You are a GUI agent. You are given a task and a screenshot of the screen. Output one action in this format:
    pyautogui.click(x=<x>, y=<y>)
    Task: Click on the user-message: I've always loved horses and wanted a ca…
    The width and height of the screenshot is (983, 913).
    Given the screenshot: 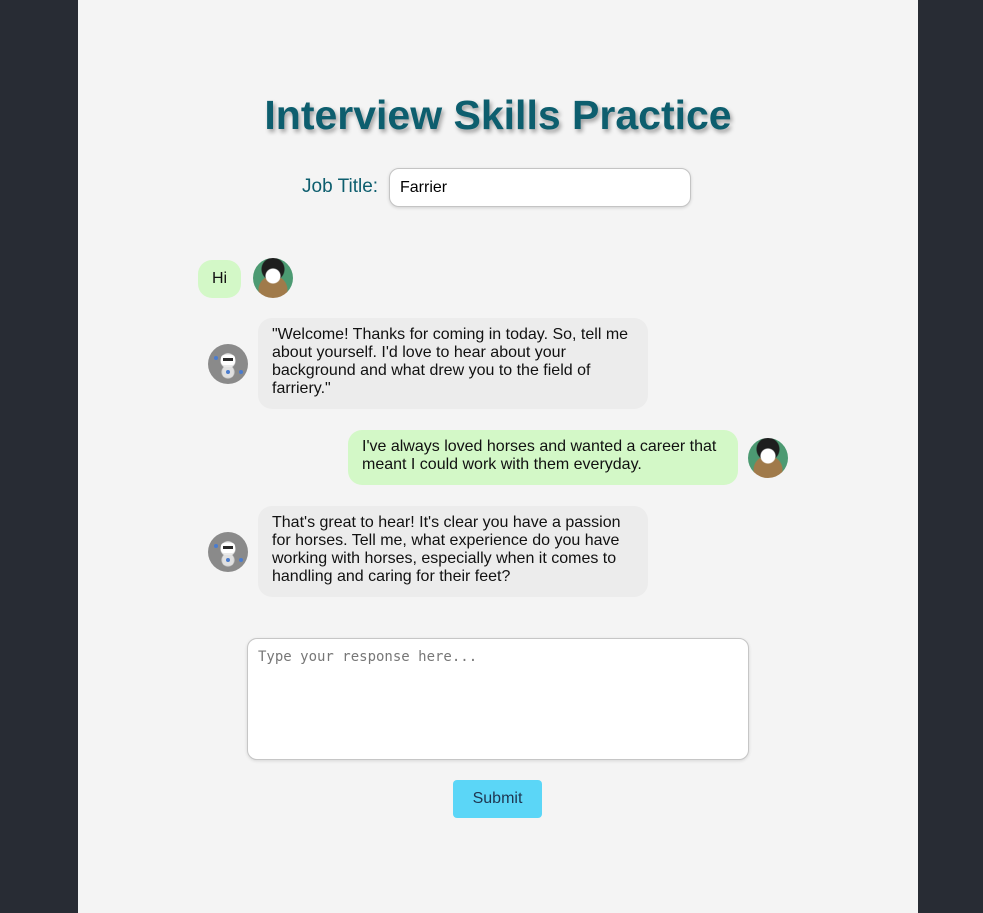 What is the action you would take?
    pyautogui.click(x=543, y=457)
    